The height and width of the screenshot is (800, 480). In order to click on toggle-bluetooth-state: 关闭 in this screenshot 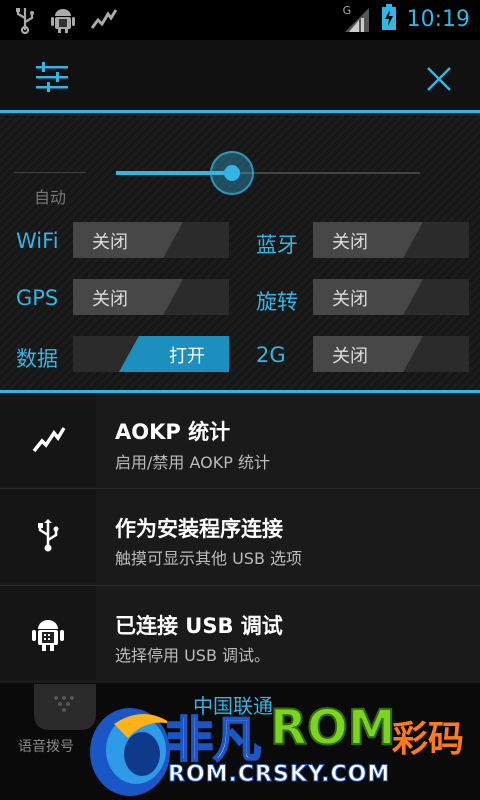, I will do `click(350, 242)`.